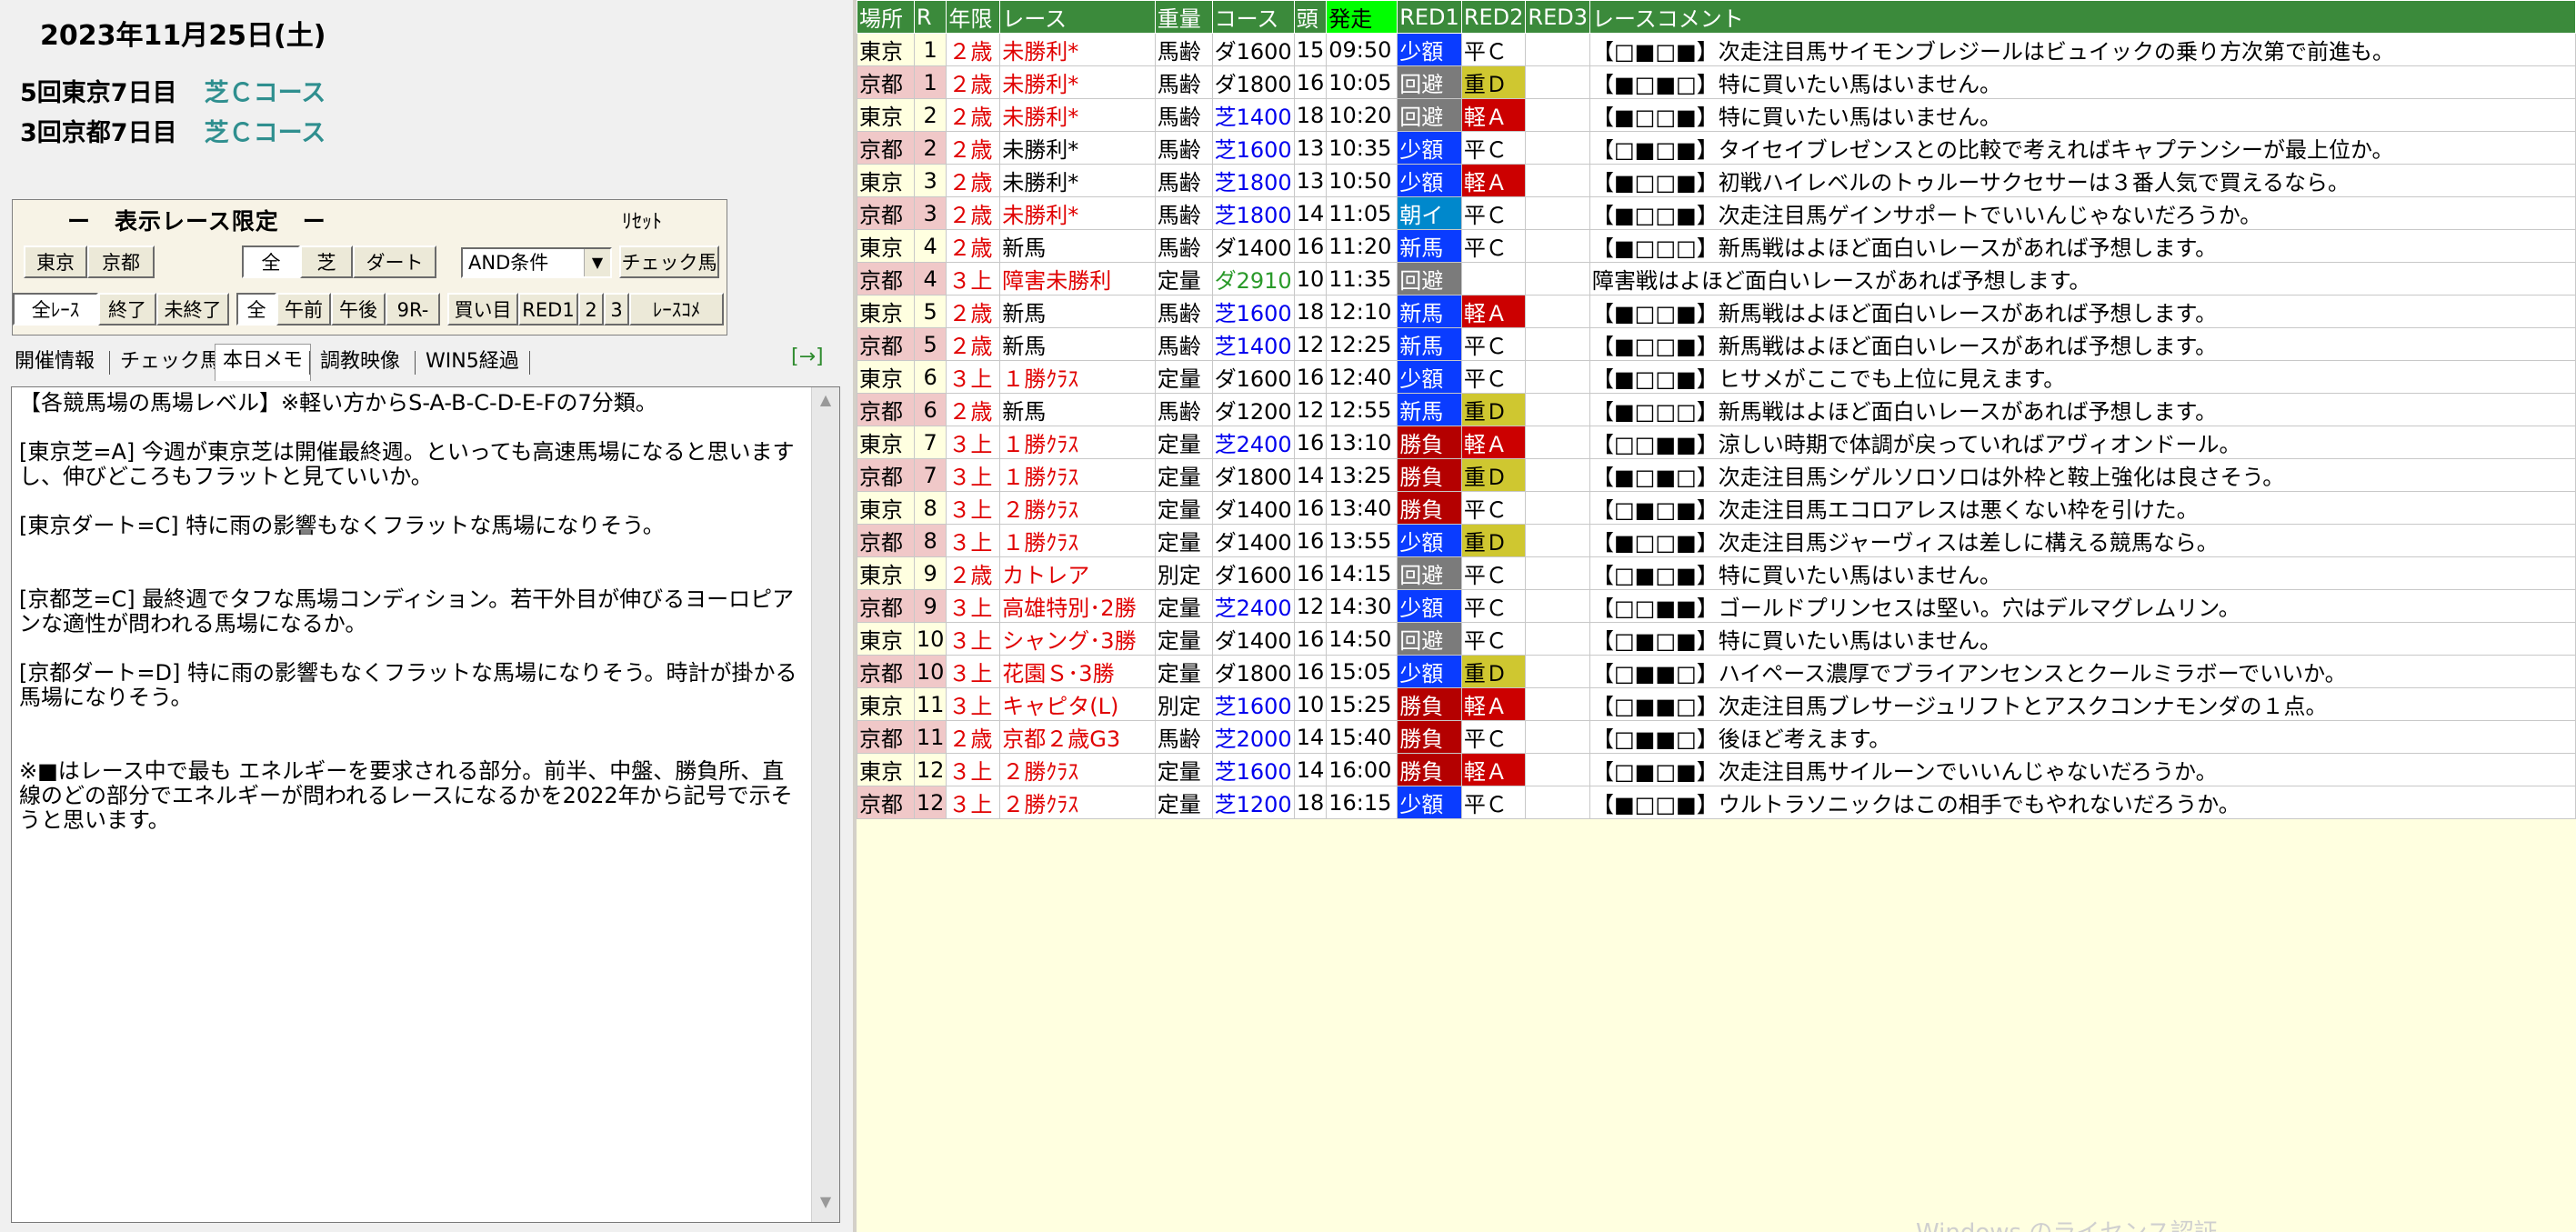 This screenshot has width=2576, height=1232. I want to click on race-number-cell: 10, so click(930, 671).